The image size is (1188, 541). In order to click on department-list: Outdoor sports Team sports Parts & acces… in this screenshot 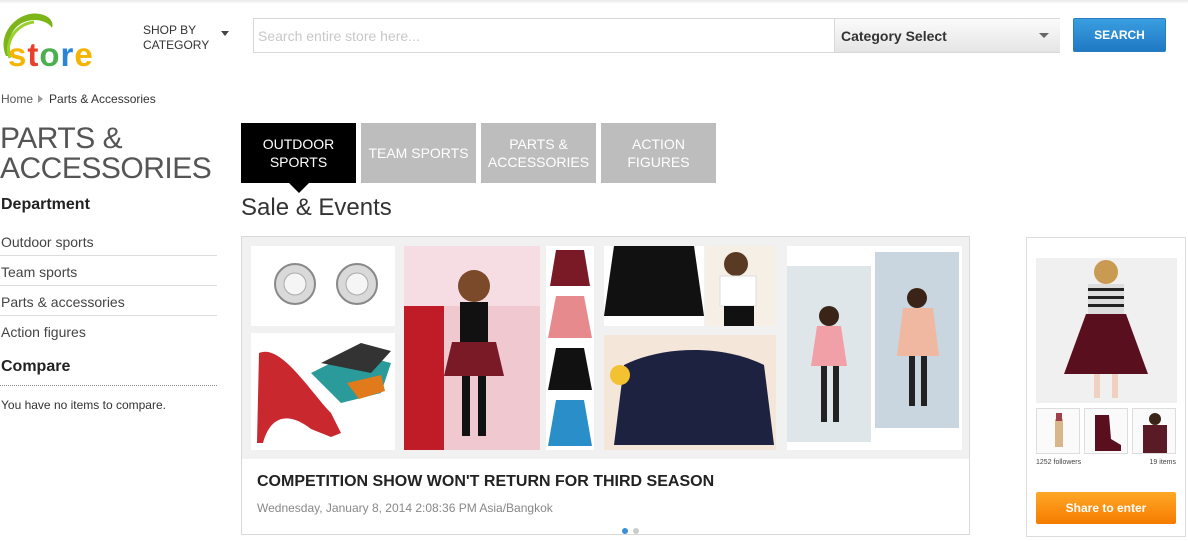, I will do `click(108, 286)`.